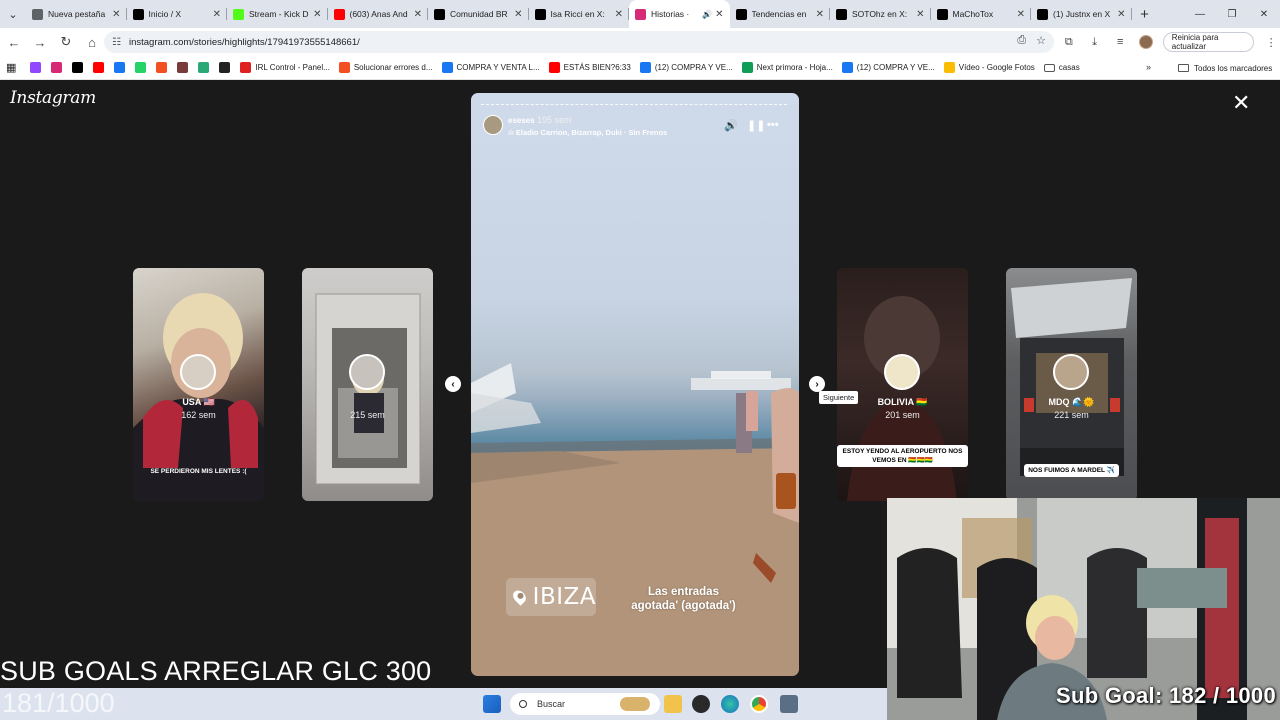 This screenshot has width=1280, height=720. I want to click on back-icon: ←, so click(14, 42).